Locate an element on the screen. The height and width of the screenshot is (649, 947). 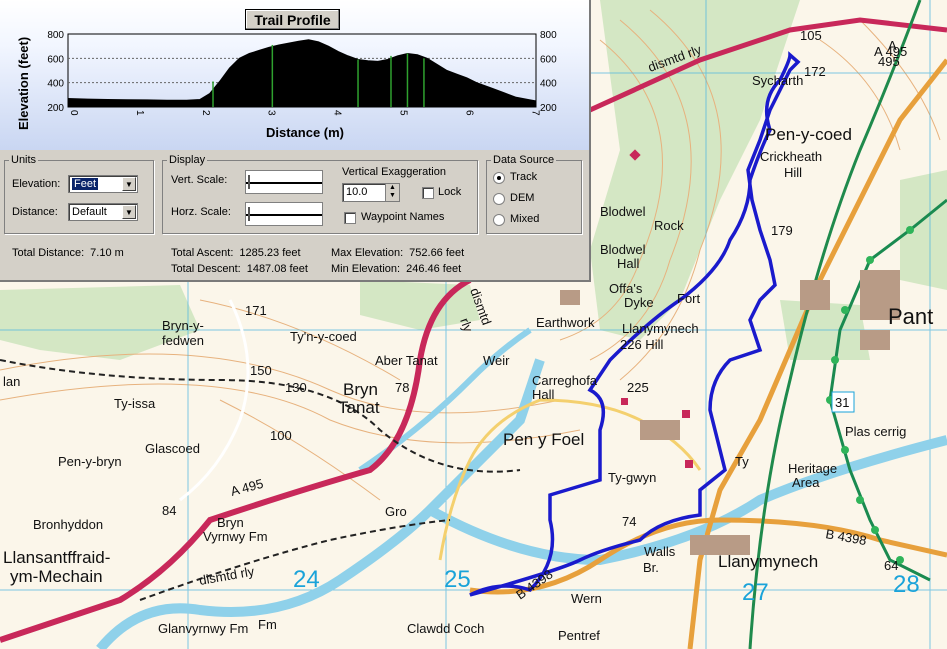
vertical-exaggeration-input: 10.0 ▲ ▼ is located at coordinates (371, 192).